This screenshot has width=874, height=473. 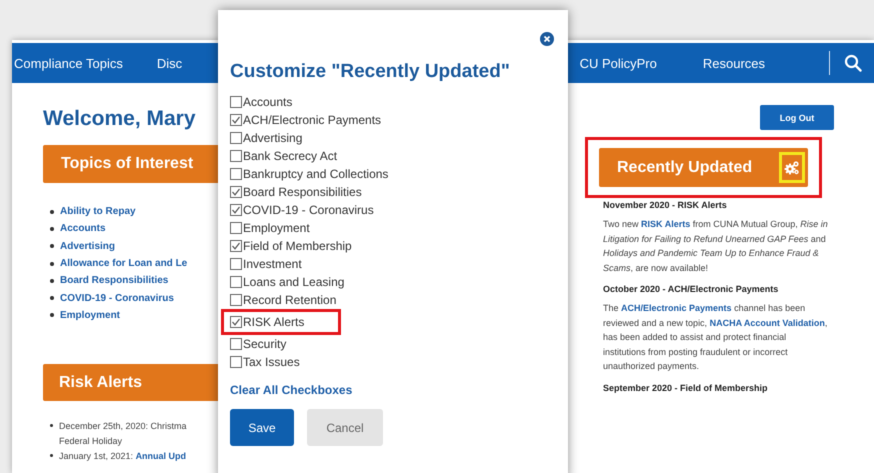 I want to click on checkbox-label: COVID-19 - Coronavirus, so click(x=308, y=210).